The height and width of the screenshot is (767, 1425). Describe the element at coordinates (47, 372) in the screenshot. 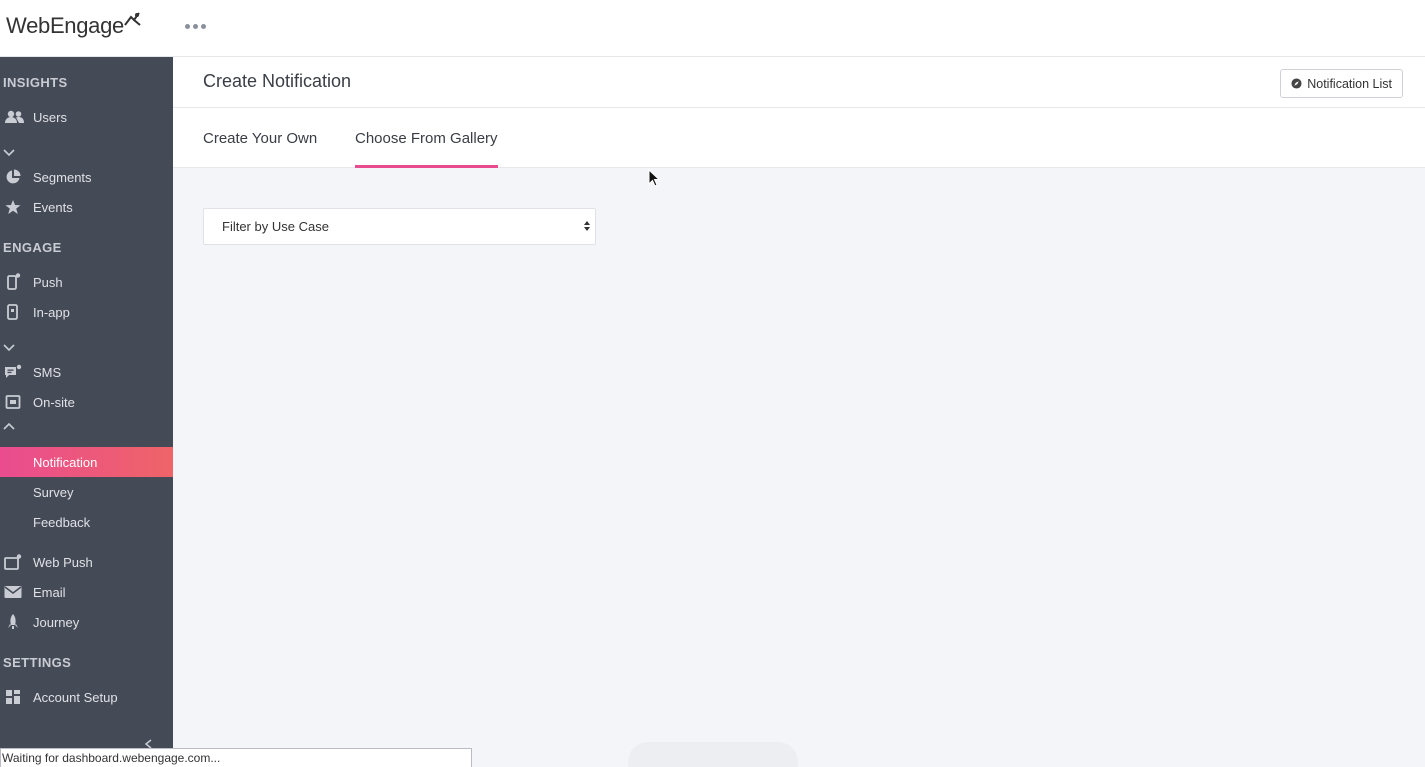

I see `sidebar-item-label: SMS` at that location.